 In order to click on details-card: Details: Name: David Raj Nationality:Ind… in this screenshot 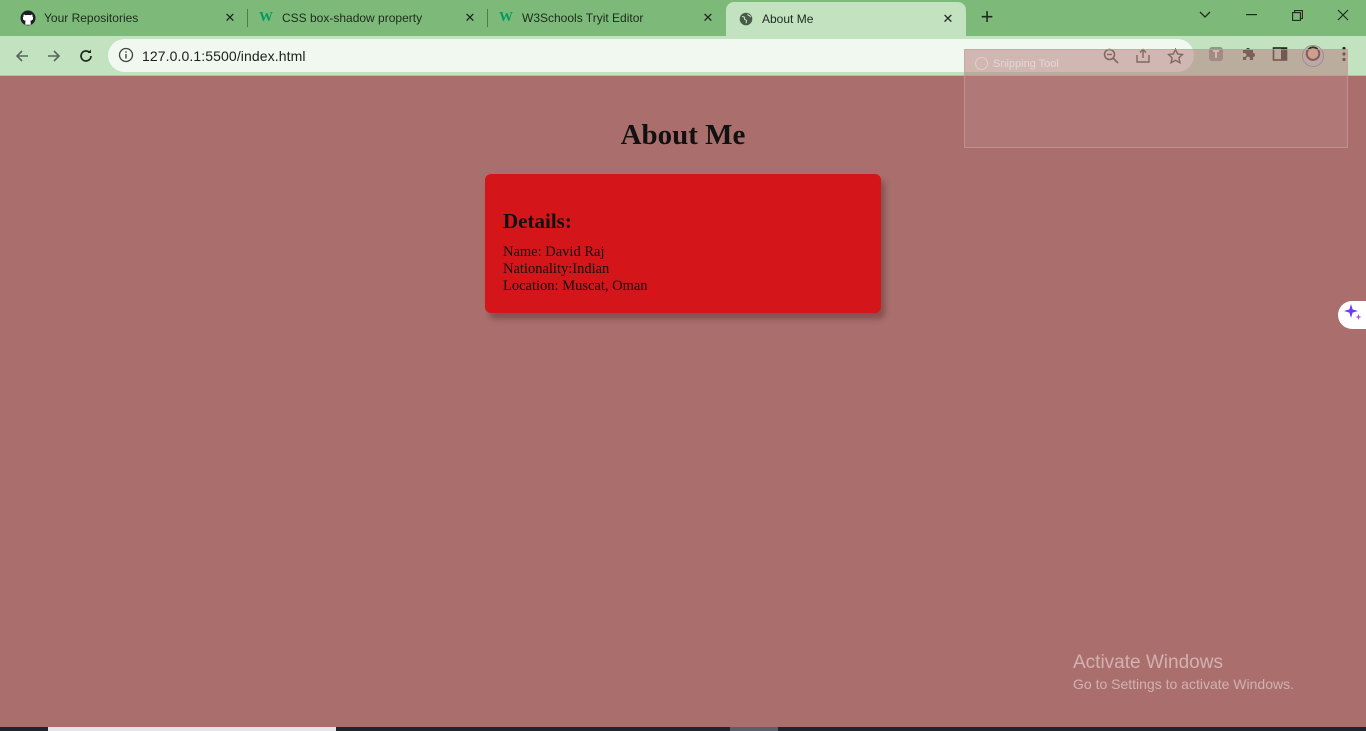, I will do `click(683, 243)`.